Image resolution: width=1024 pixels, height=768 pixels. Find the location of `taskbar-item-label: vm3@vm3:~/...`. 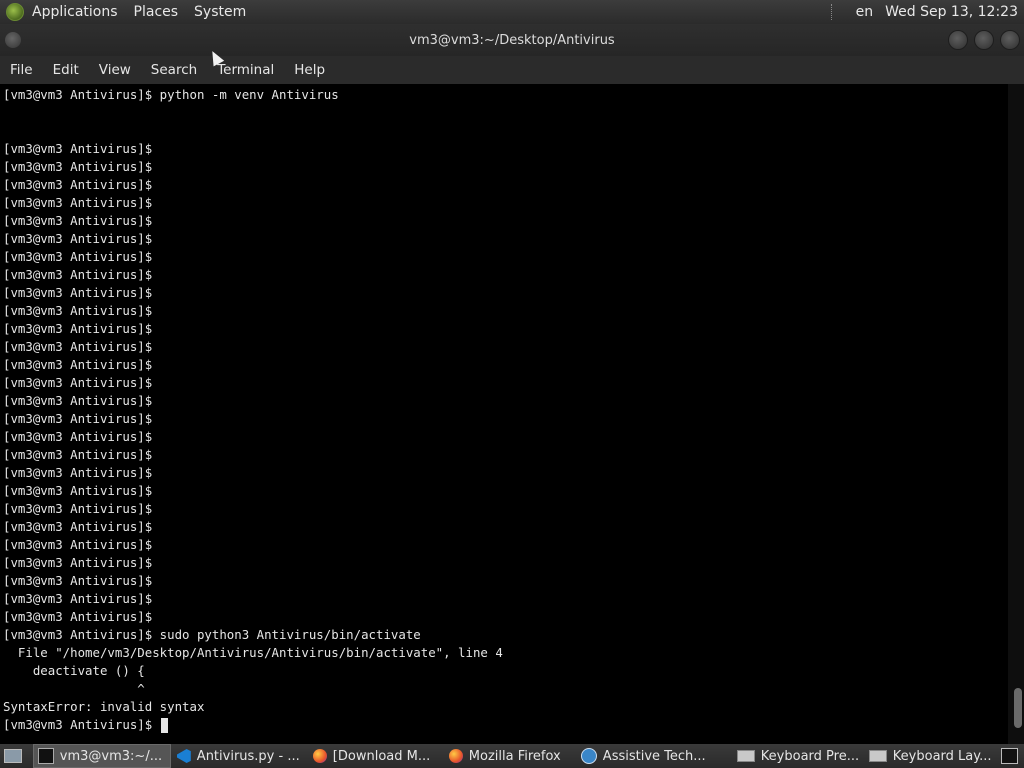

taskbar-item-label: vm3@vm3:~/... is located at coordinates (111, 756).